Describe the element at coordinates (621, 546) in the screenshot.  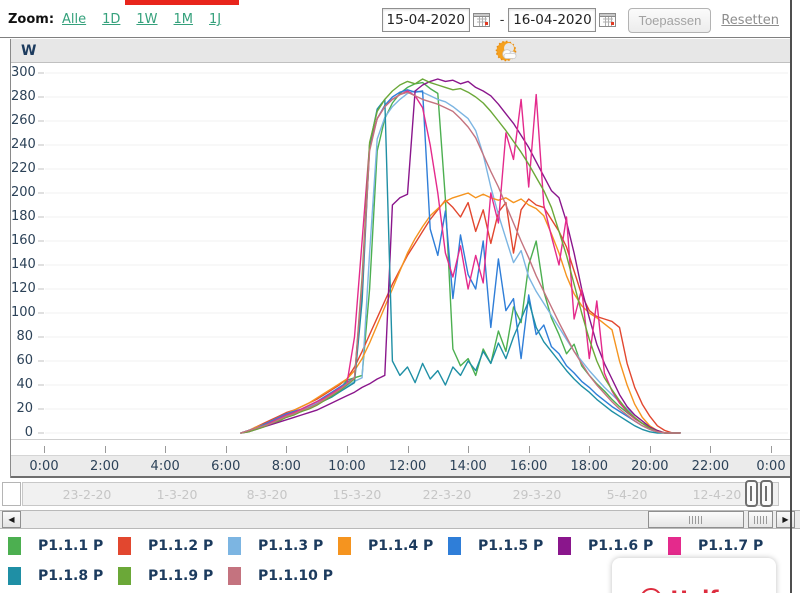
I see `legend-label: P1.1.6 P` at that location.